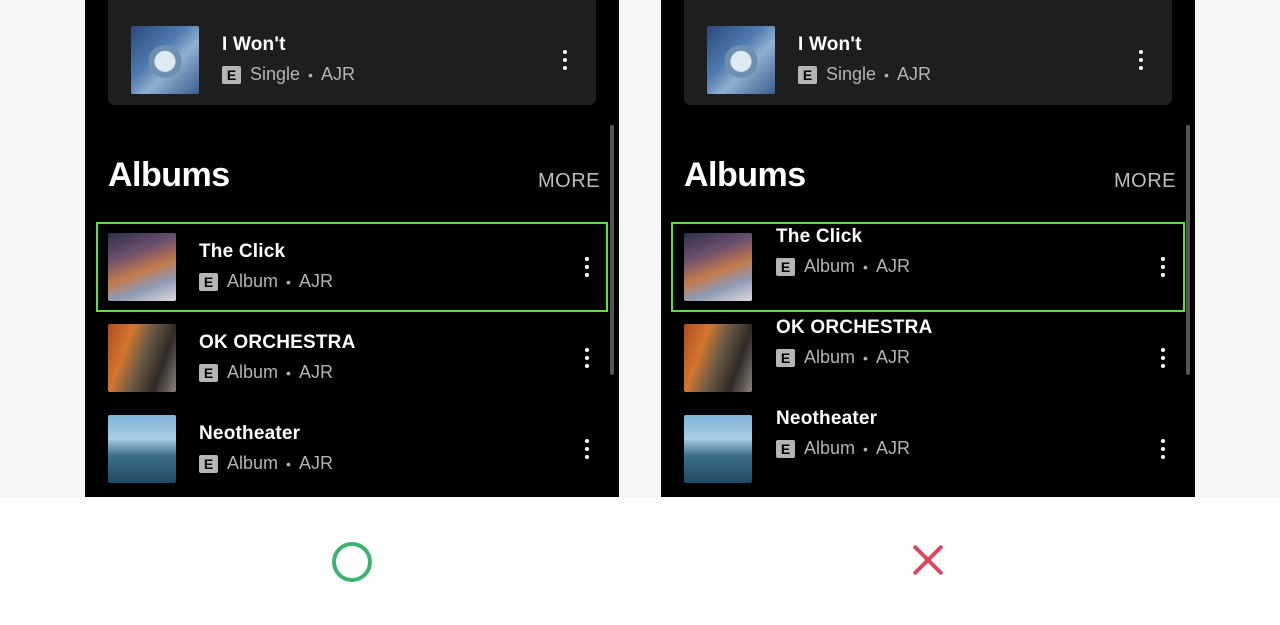  I want to click on cross-wrong-icon, so click(928, 560).